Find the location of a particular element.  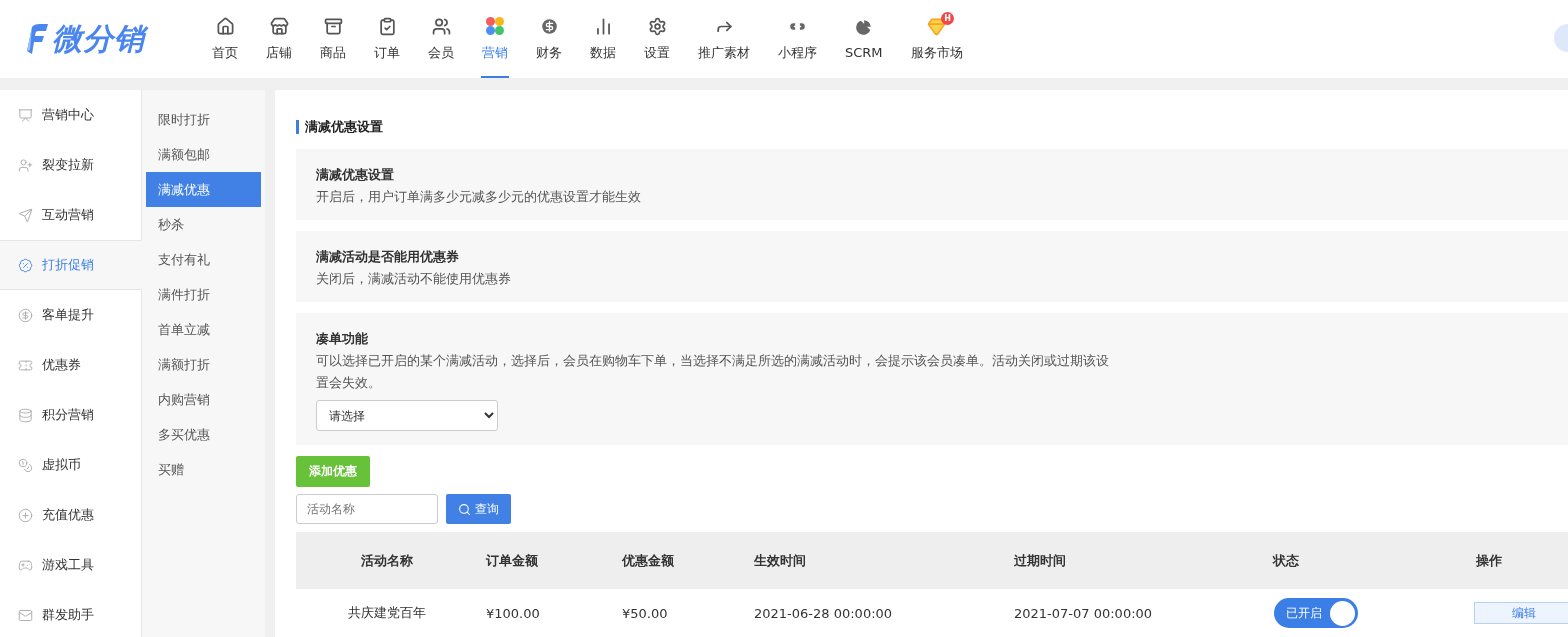

submenu-item: 秒杀 is located at coordinates (203, 224).